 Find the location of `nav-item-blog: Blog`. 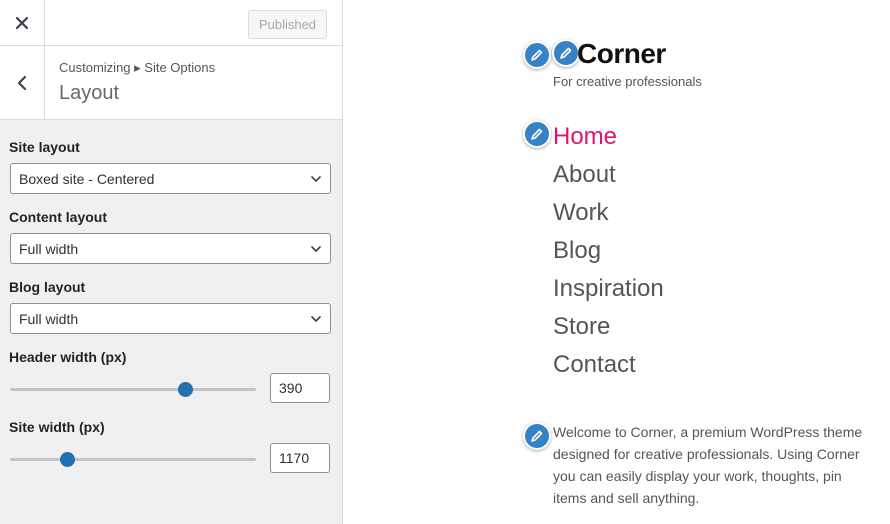

nav-item-blog: Blog is located at coordinates (577, 251).